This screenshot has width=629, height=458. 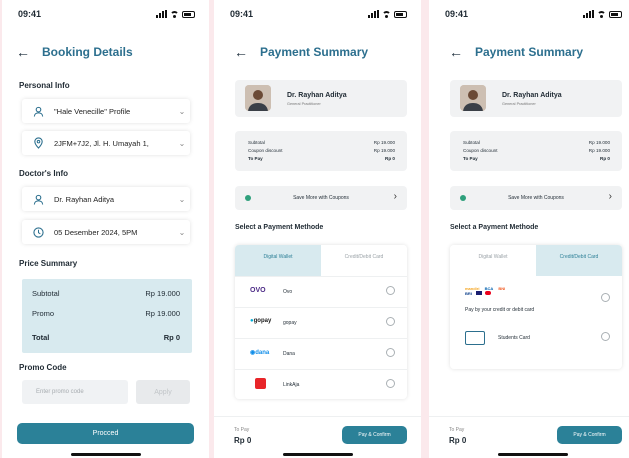 I want to click on gopay-logo-icon: ●gopay, so click(x=261, y=321).